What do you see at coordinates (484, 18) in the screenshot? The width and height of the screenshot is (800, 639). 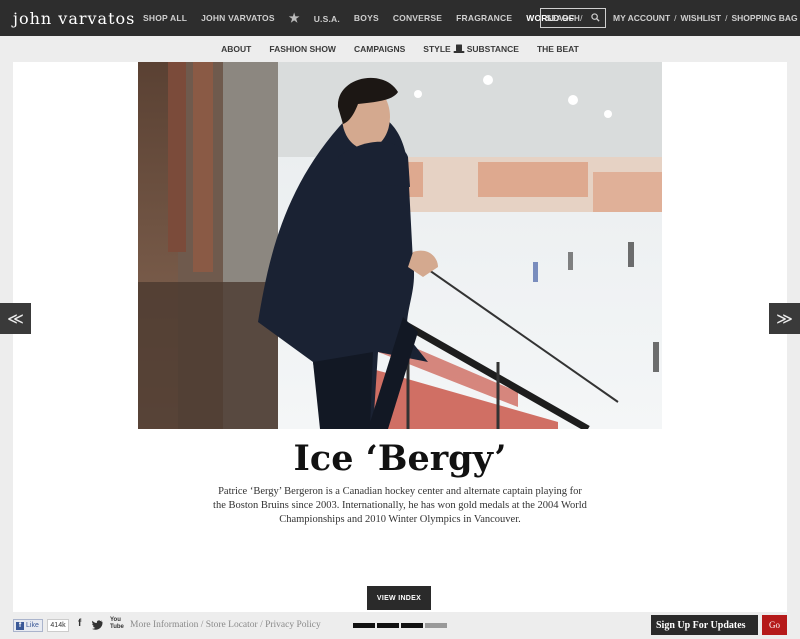 I see `nav-fragrance: FRAGRANCE` at bounding box center [484, 18].